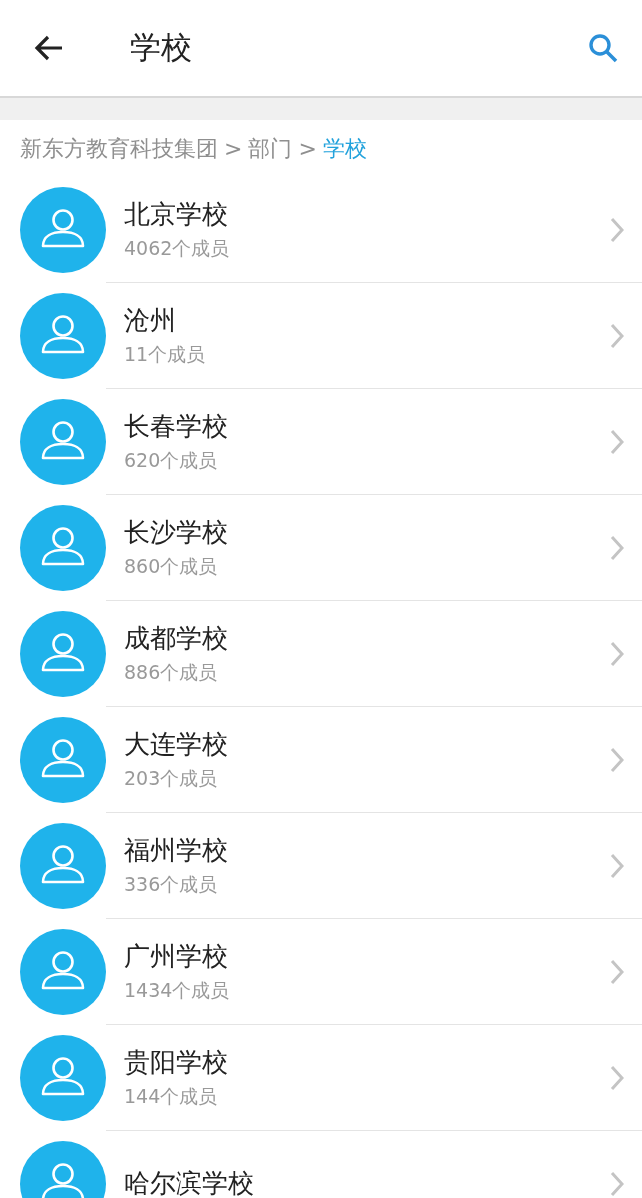  Describe the element at coordinates (177, 248) in the screenshot. I see `member-count: 4062个成员` at that location.